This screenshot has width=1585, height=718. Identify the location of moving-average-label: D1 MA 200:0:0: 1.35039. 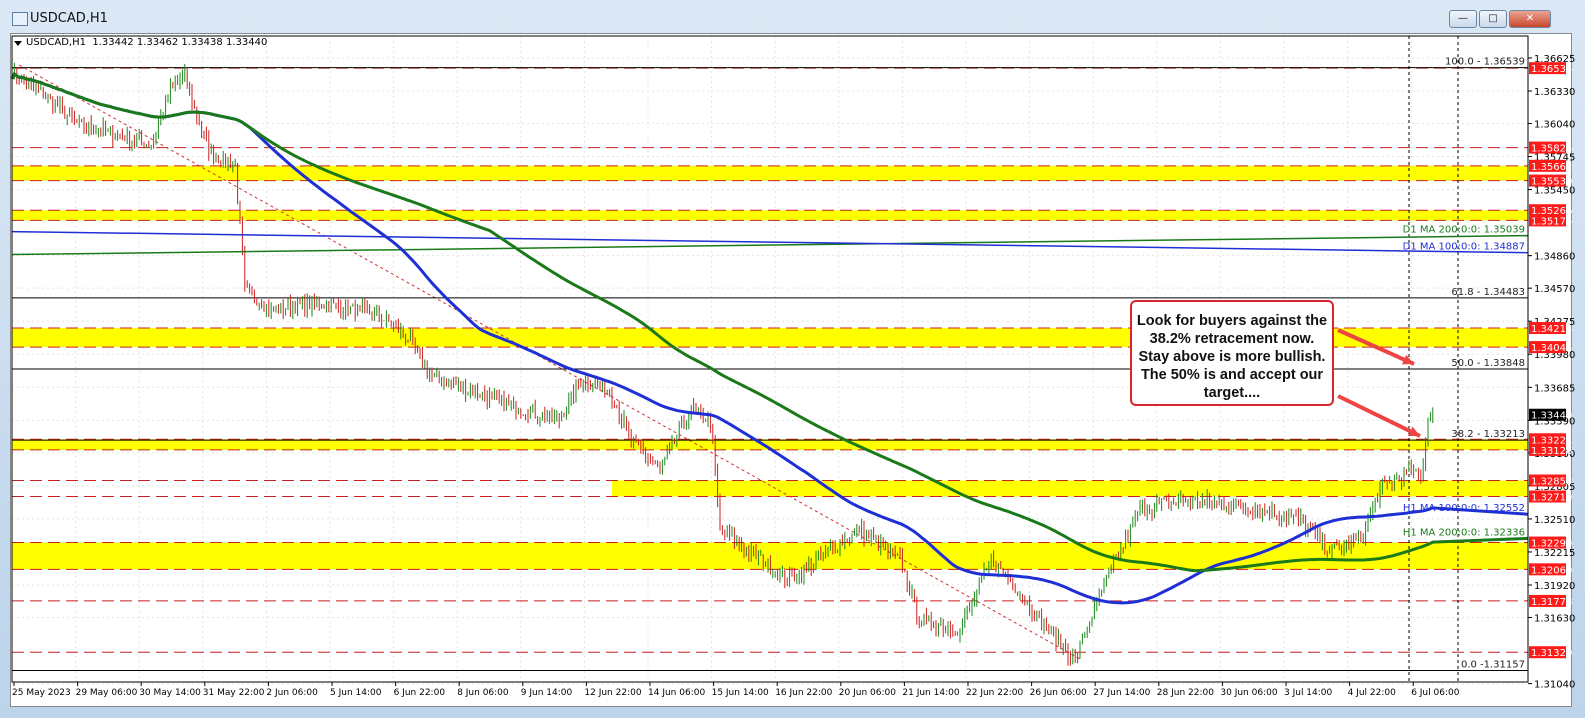
(1464, 230).